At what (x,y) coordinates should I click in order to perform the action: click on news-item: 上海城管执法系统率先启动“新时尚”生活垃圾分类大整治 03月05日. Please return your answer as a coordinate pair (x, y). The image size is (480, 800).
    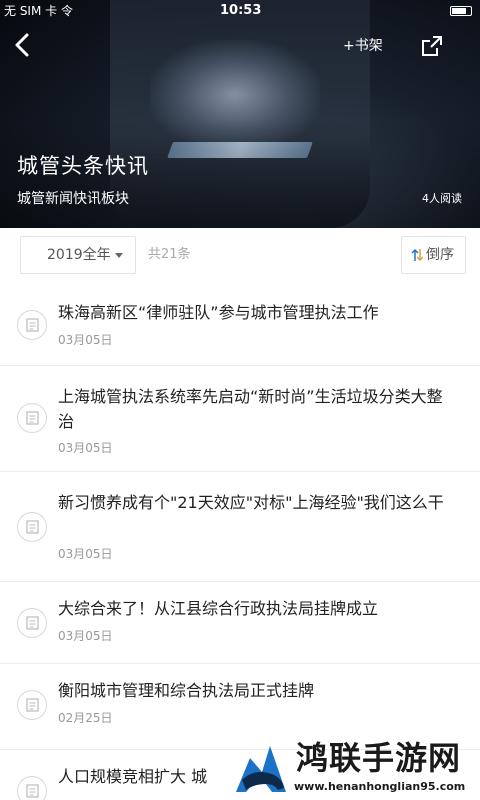
    Looking at the image, I should click on (240, 419).